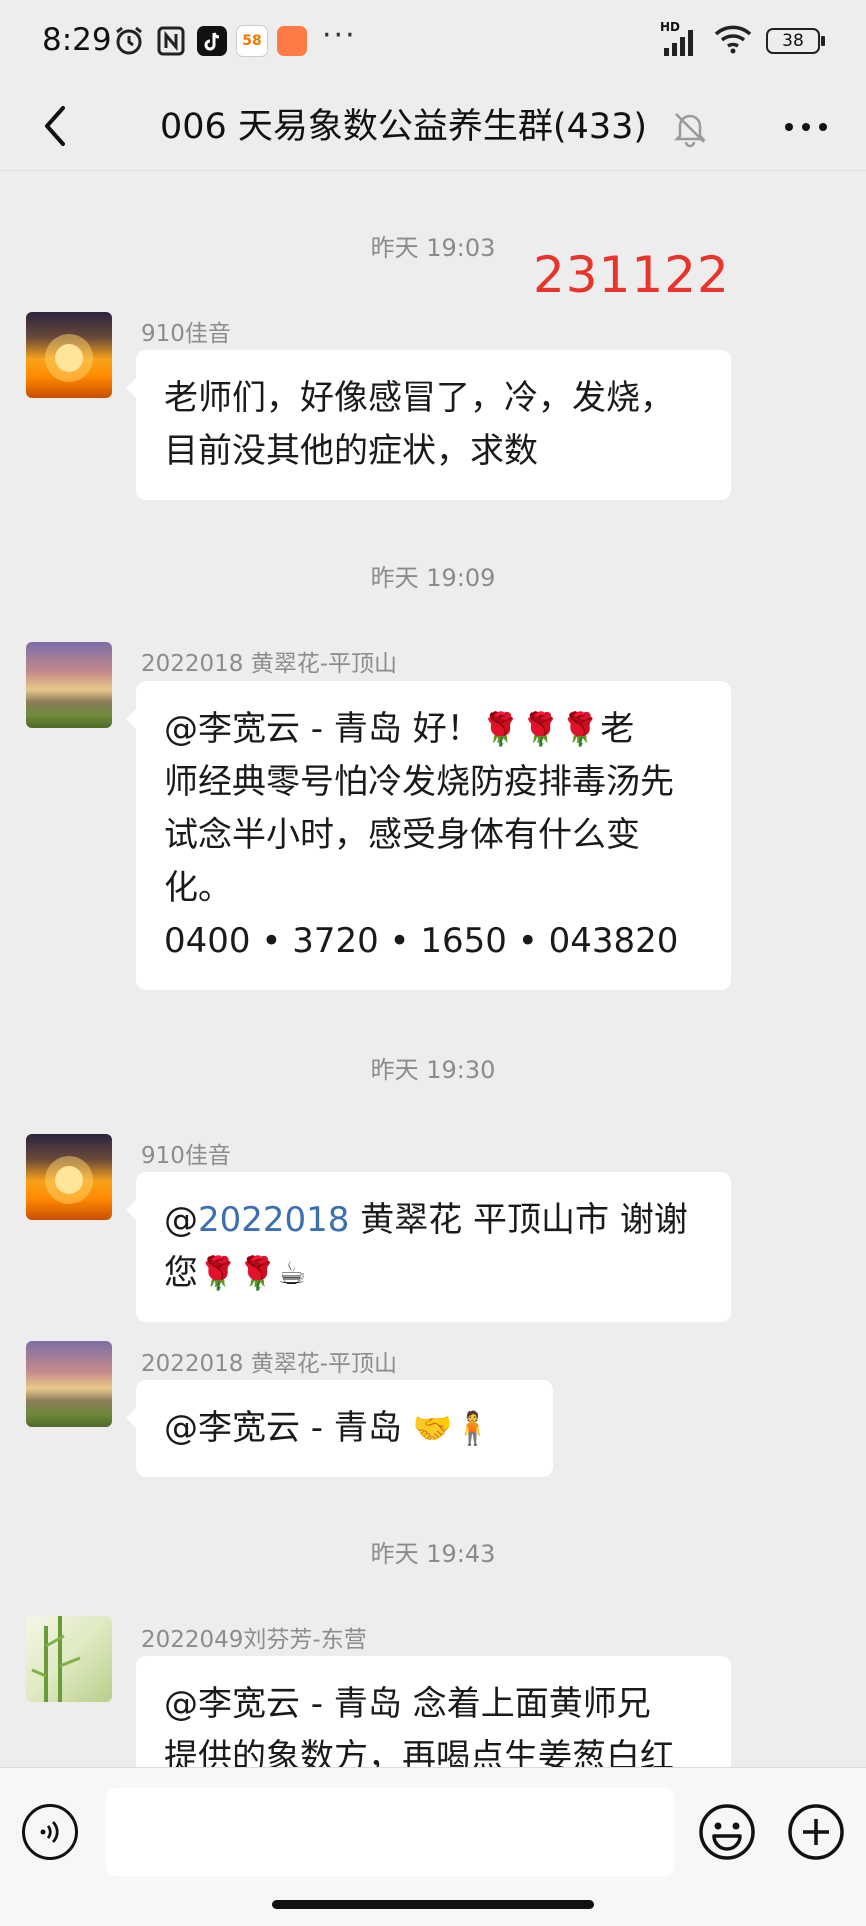 Image resolution: width=866 pixels, height=1926 pixels. Describe the element at coordinates (433, 1554) in the screenshot. I see `timestamp: 昨天 19:43` at that location.